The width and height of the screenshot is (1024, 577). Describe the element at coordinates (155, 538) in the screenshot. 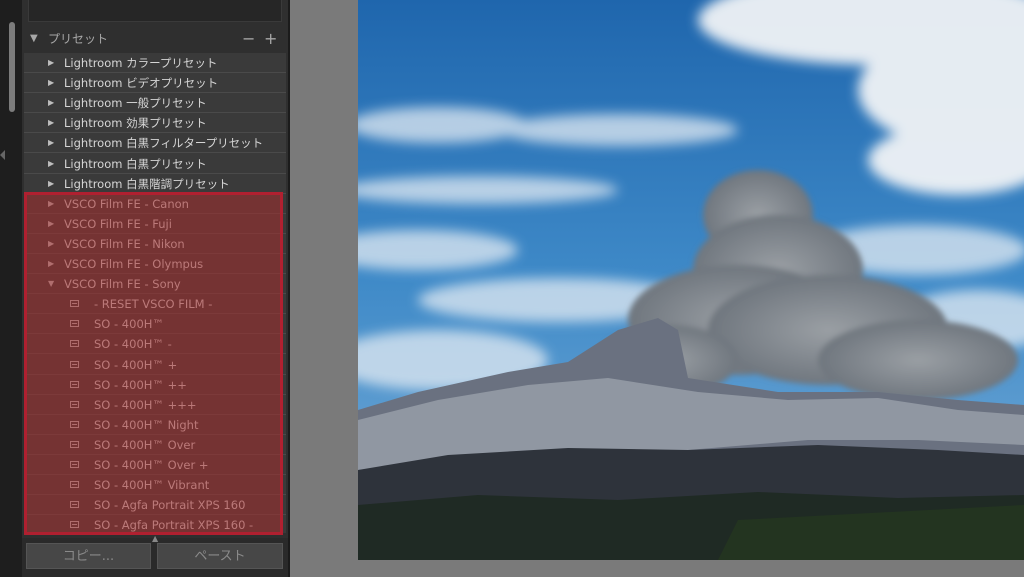

I see `resize-handle-icon: ▲` at that location.